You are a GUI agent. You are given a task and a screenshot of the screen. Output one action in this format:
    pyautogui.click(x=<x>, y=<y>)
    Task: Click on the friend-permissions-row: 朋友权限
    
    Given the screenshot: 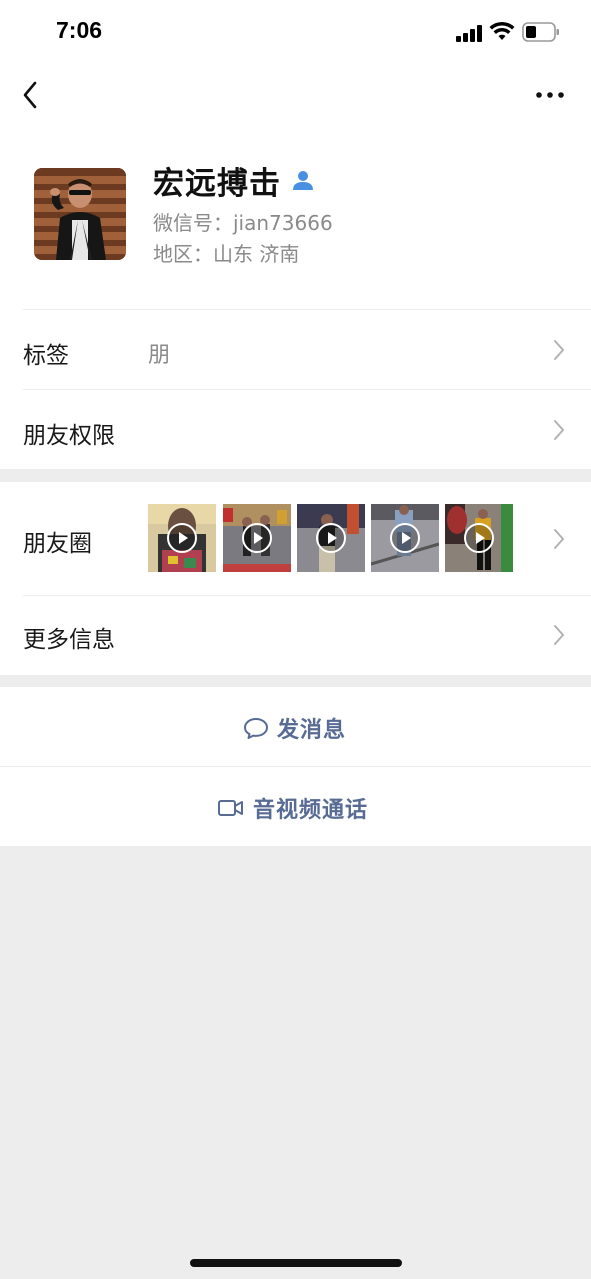 What is the action you would take?
    pyautogui.click(x=295, y=429)
    